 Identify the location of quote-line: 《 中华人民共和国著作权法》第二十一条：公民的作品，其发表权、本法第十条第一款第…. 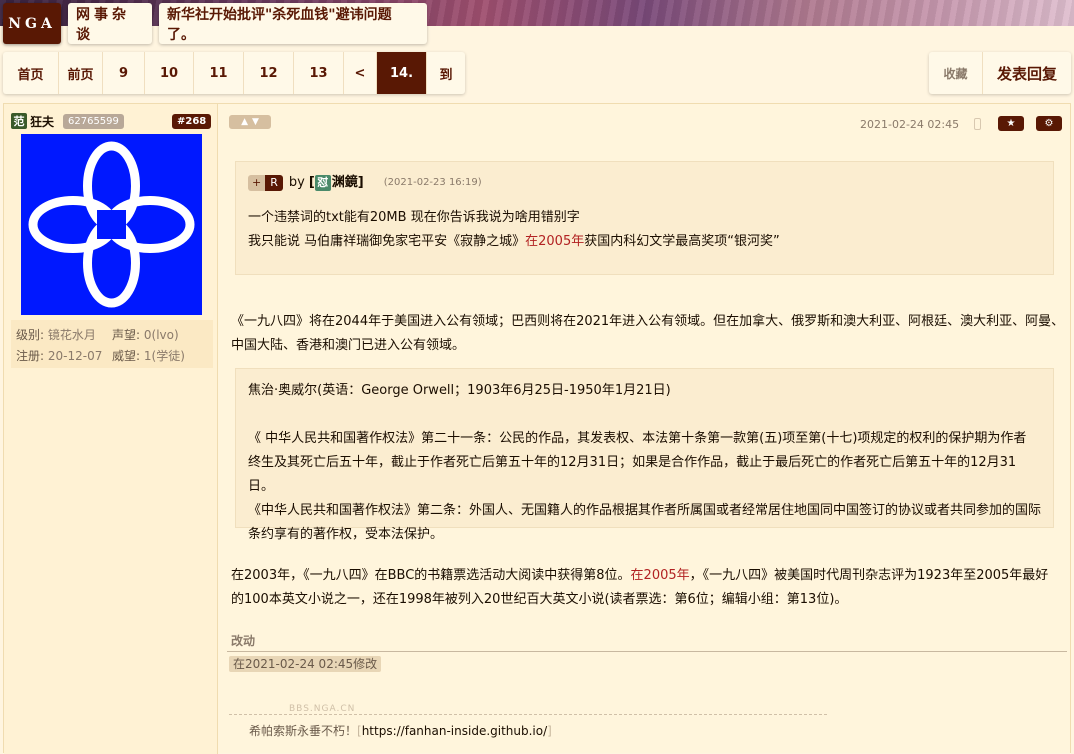
(637, 438).